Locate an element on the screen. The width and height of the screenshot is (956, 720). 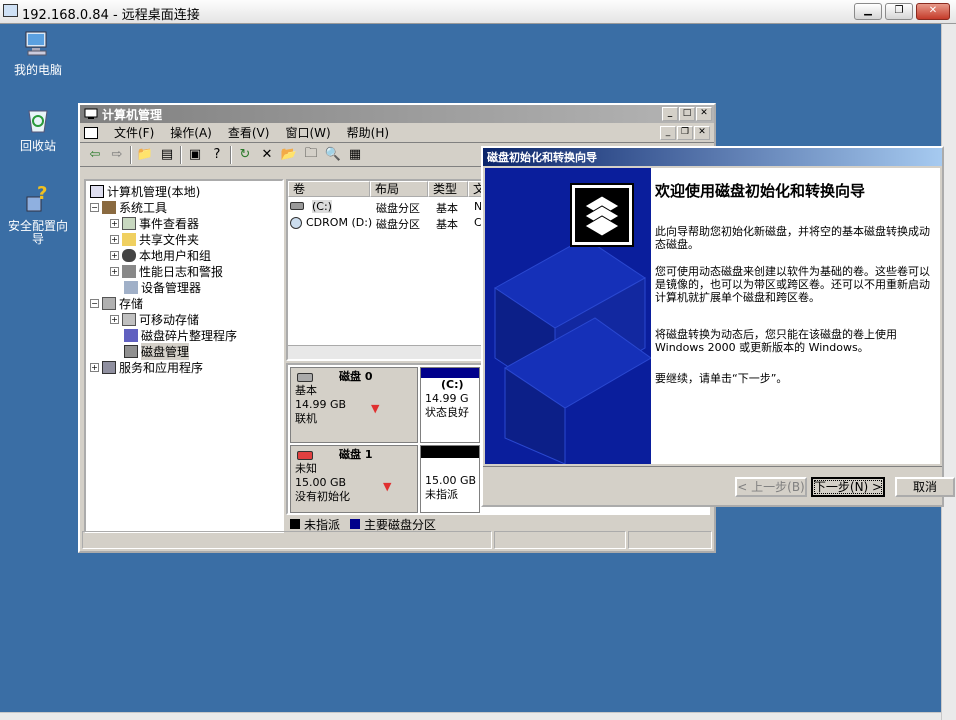
recycle-bin-icon is located at coordinates (38, 120).